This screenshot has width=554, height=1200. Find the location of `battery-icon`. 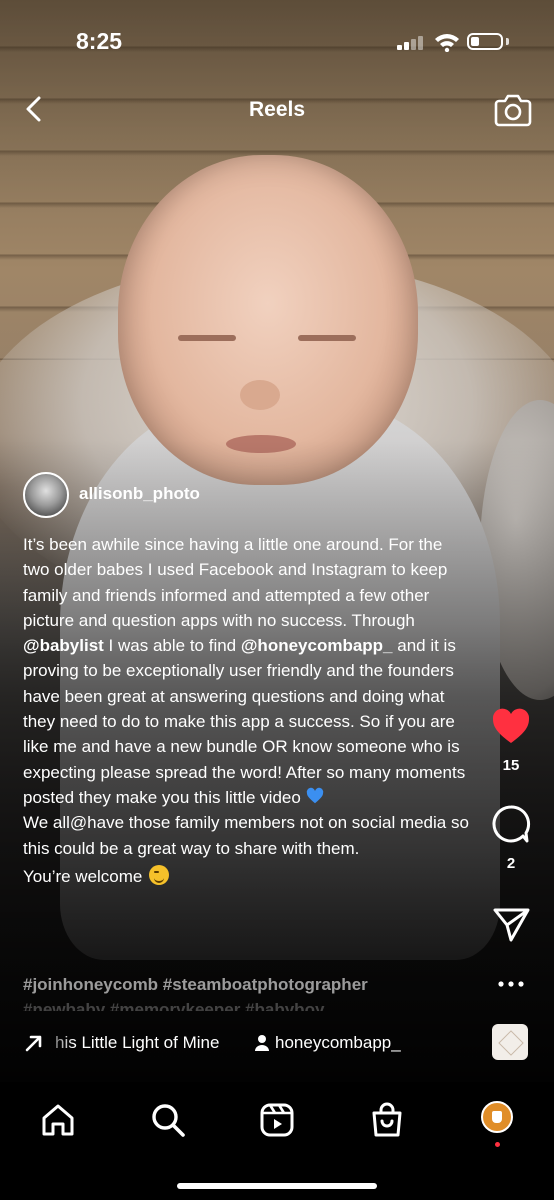

battery-icon is located at coordinates (485, 41).